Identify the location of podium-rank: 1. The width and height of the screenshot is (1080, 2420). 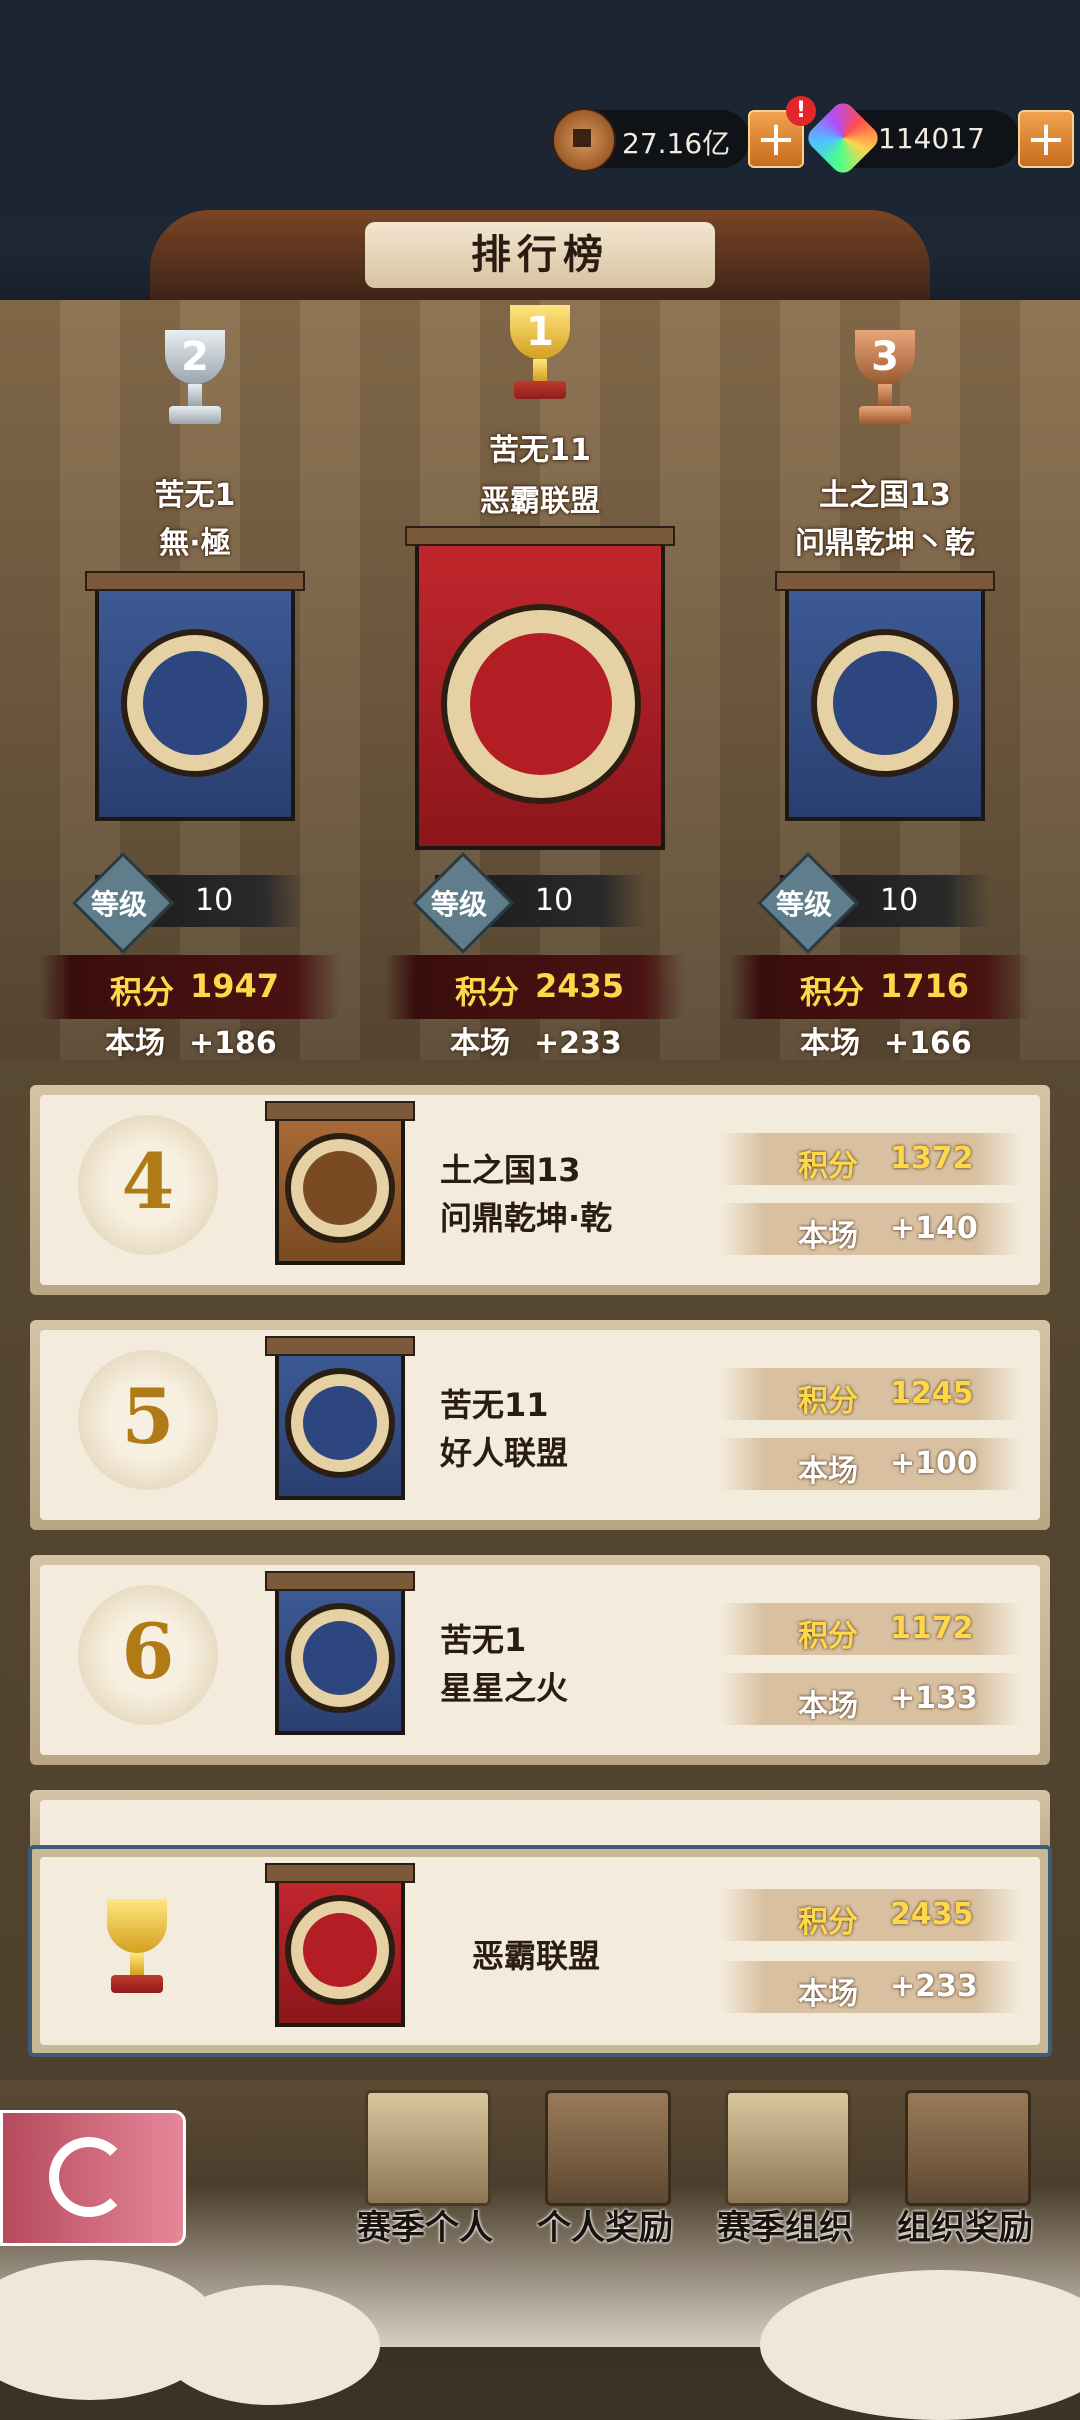
(540, 332).